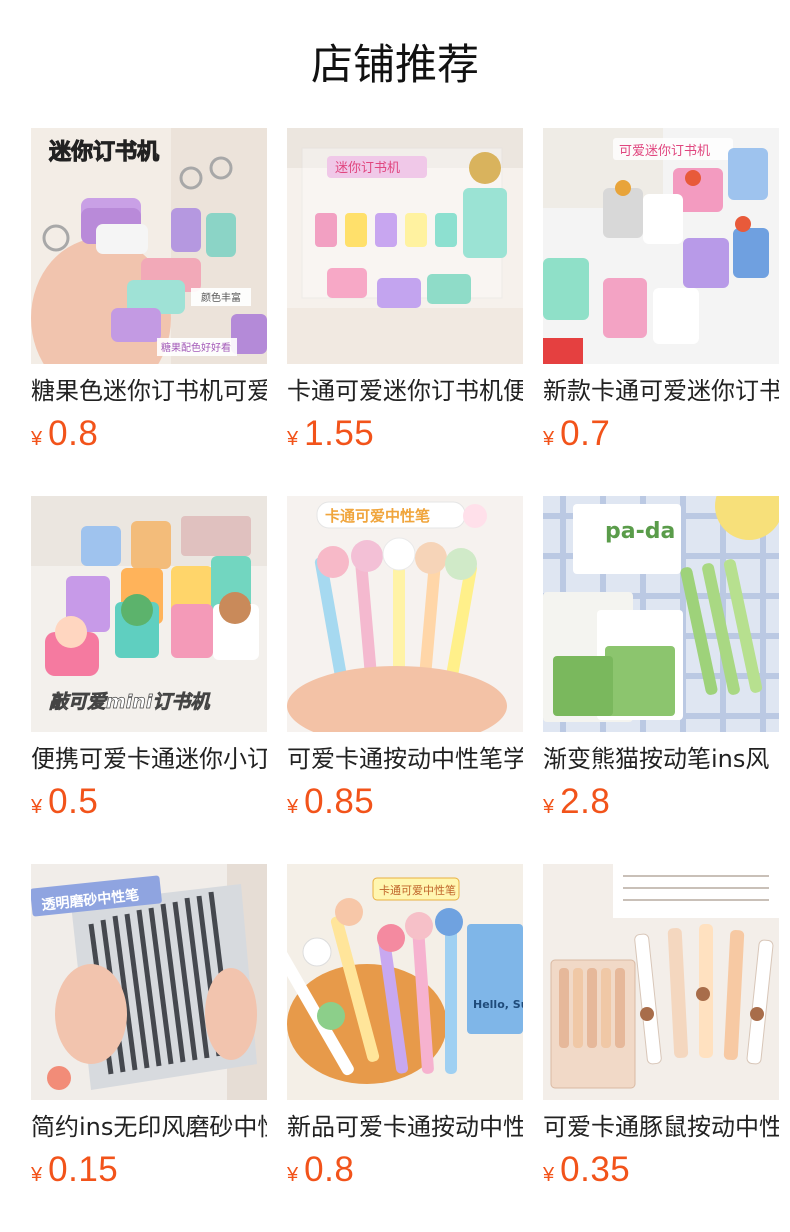 The image size is (790, 1232). I want to click on product-name: 卡通可爱迷你订书机便携, so click(405, 391).